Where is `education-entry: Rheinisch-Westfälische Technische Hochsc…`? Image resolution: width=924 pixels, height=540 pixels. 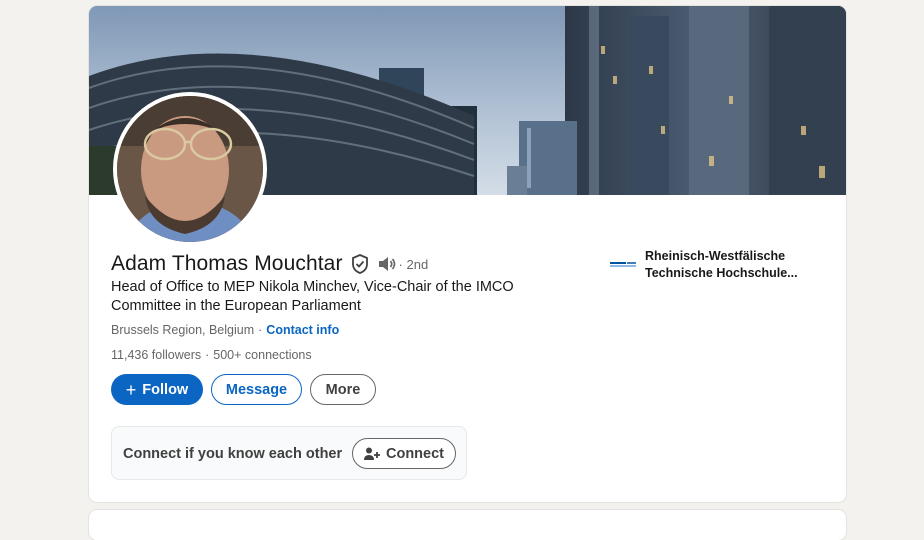
education-entry: Rheinisch-Westfälische Technische Hochsc… is located at coordinates (712, 265).